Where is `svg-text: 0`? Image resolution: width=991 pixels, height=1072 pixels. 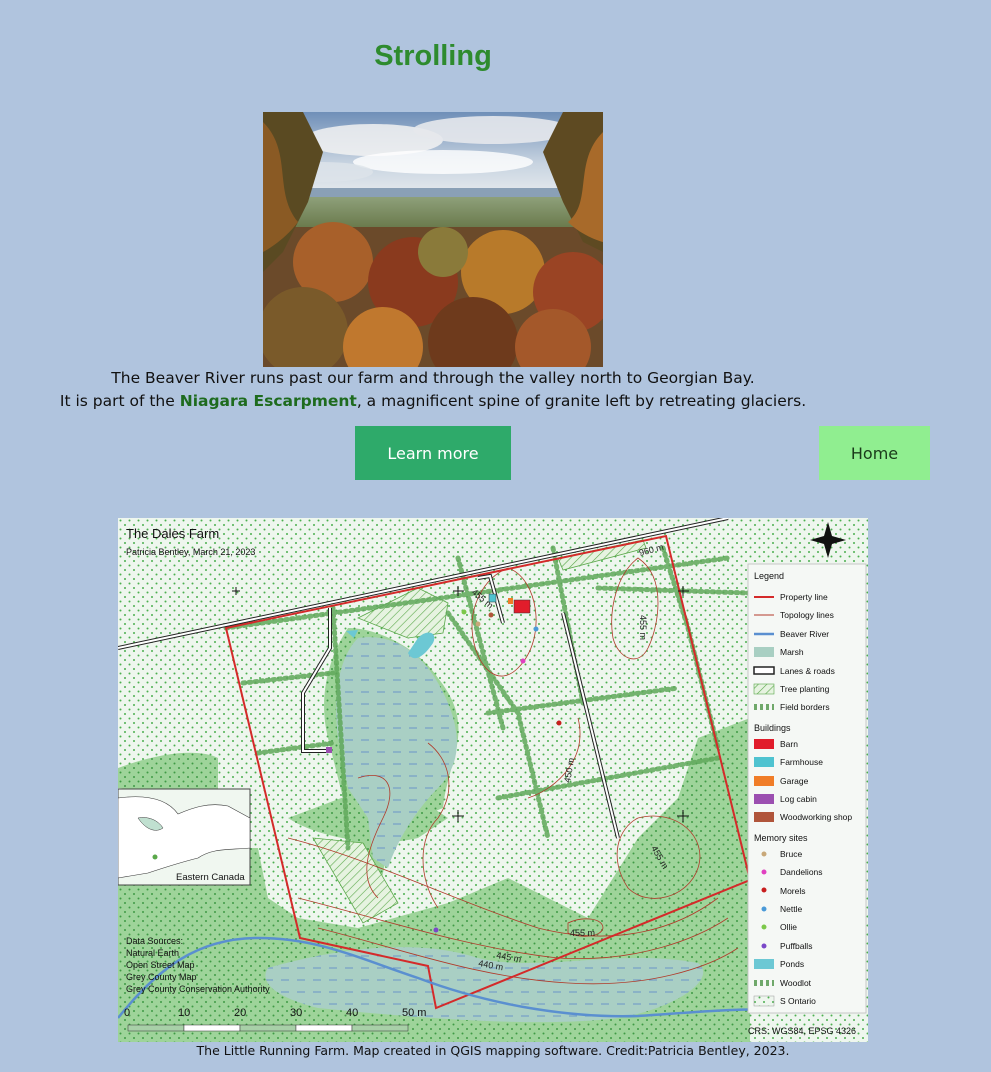
svg-text: 0 is located at coordinates (127, 1013).